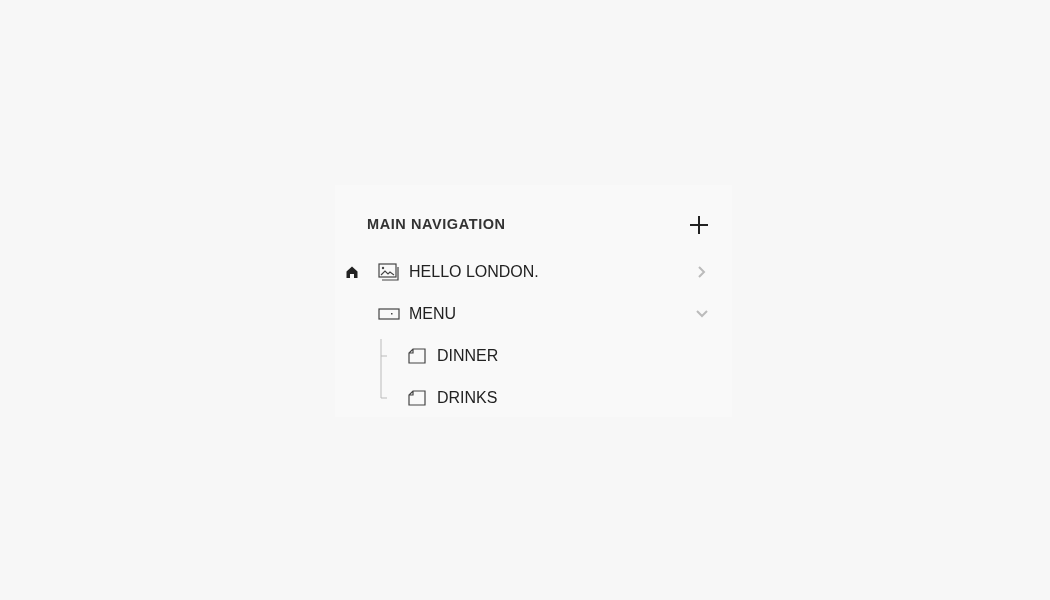  Describe the element at coordinates (551, 314) in the screenshot. I see `nav-item-link: MENU` at that location.